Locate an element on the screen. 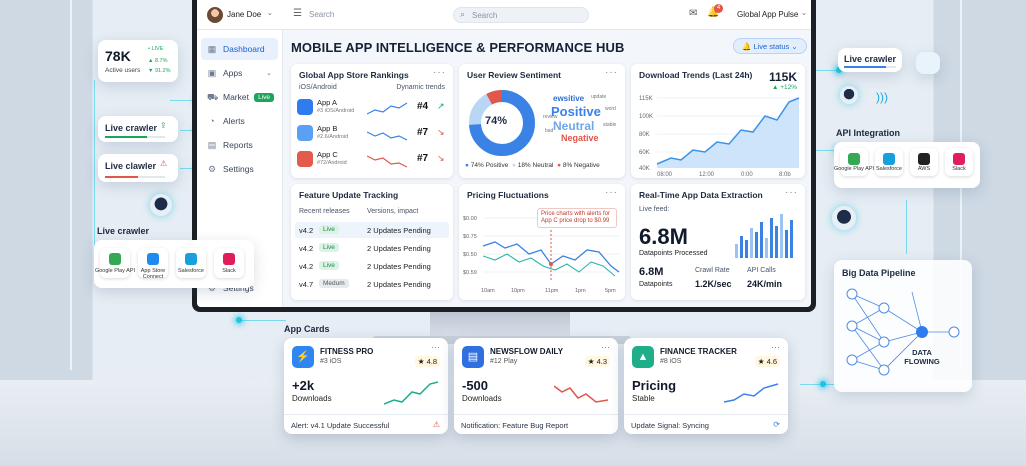 The width and height of the screenshot is (1026, 466). datapoints-value: 6.8M is located at coordinates (663, 236).